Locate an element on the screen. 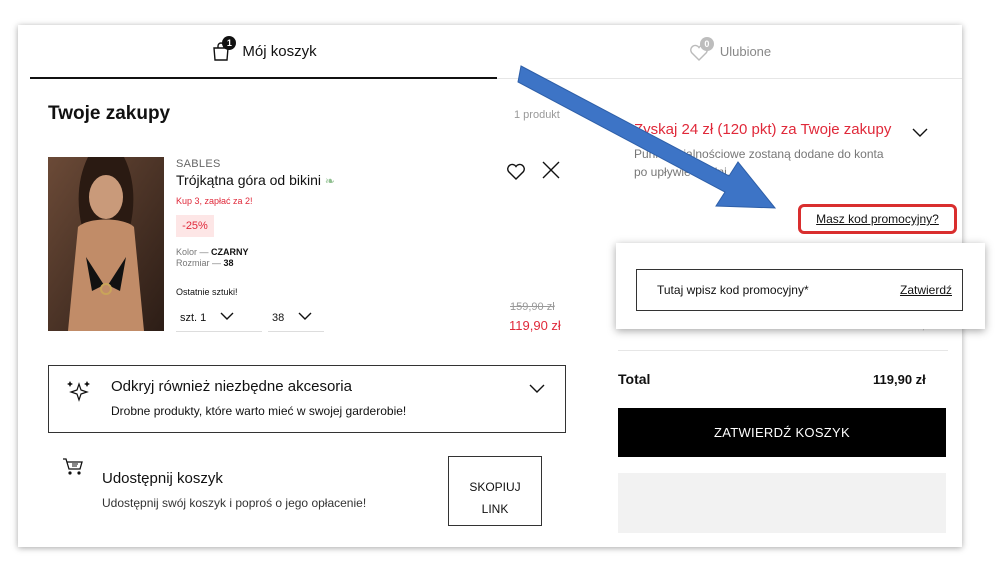 The height and width of the screenshot is (573, 1000). heart-icon: 0 is located at coordinates (701, 49).